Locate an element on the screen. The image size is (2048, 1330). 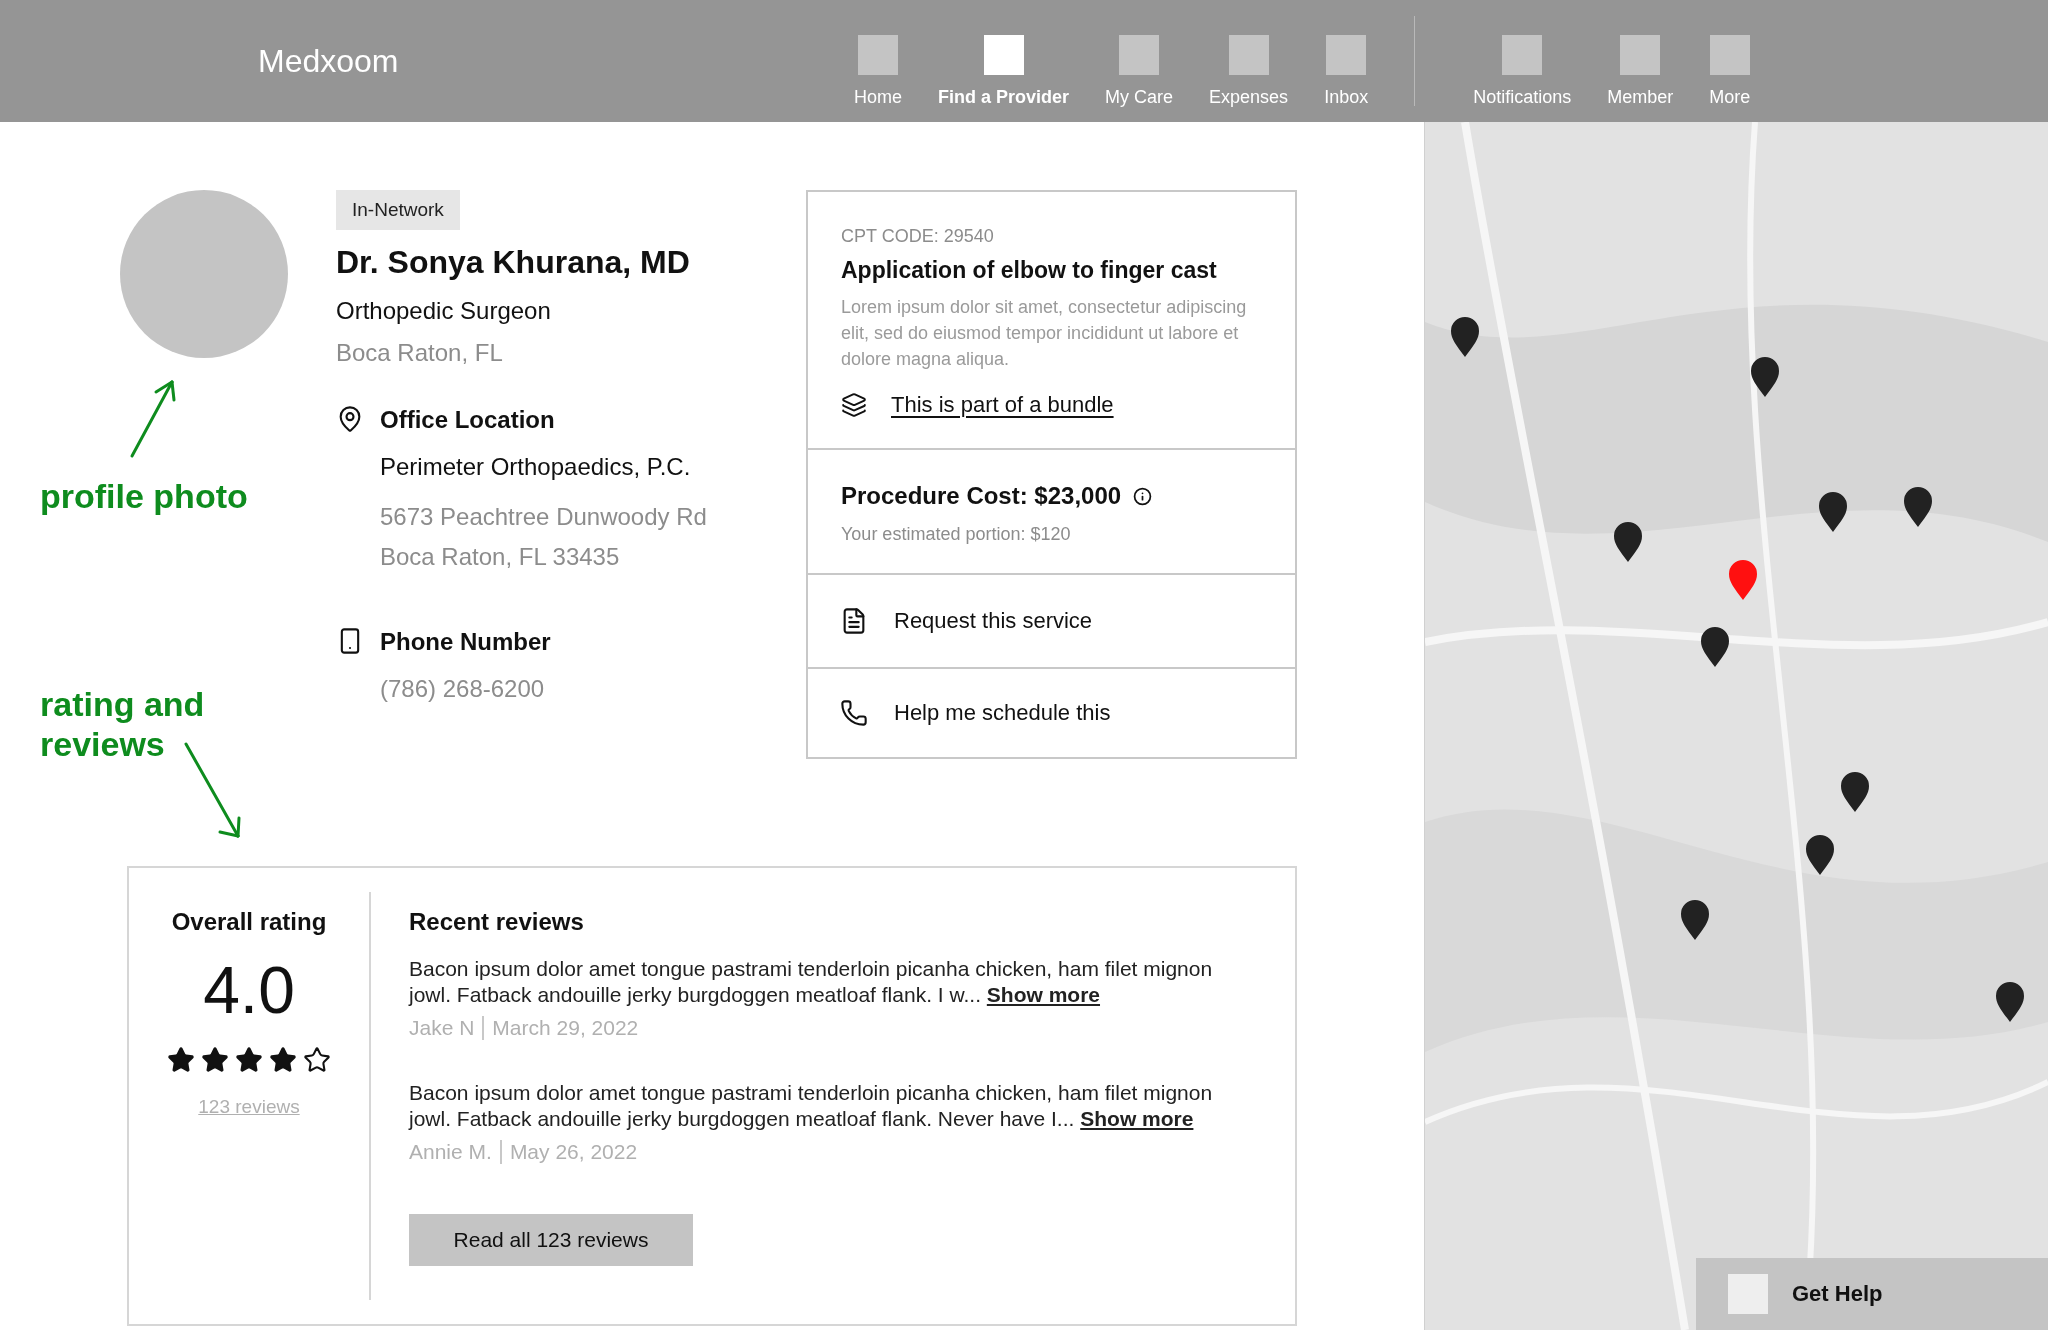
nav-tab: Expenses is located at coordinates (1249, 61).